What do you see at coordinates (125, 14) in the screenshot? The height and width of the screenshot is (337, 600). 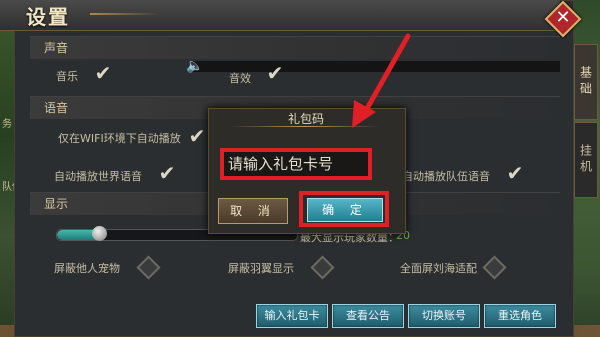 I see `title-decoration` at bounding box center [125, 14].